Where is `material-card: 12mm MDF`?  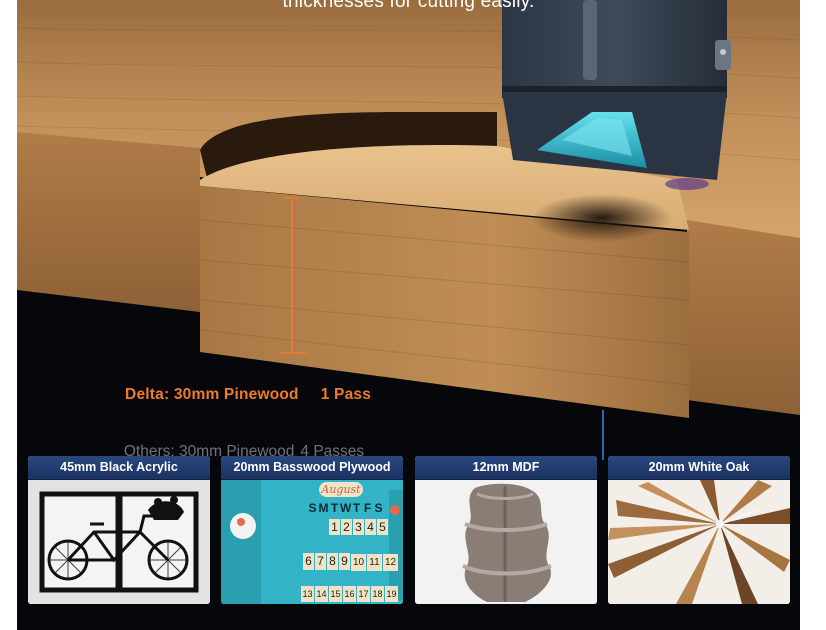
material-card: 12mm MDF is located at coordinates (506, 530).